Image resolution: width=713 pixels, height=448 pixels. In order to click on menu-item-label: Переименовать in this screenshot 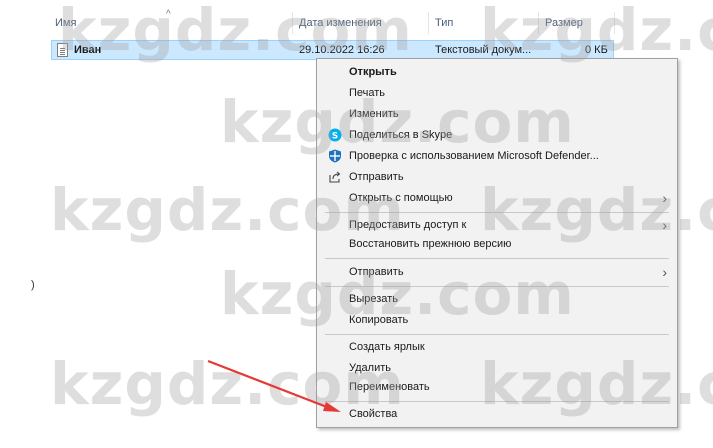, I will do `click(389, 387)`.